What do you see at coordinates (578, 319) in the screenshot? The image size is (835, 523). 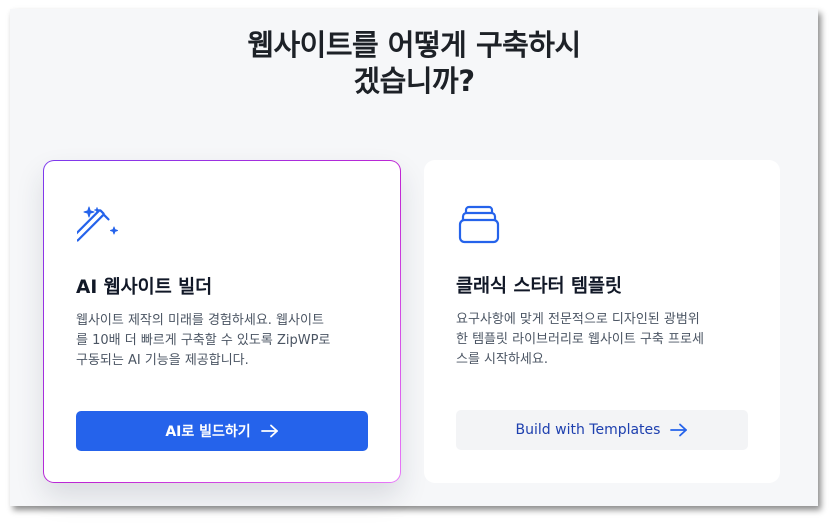 I see `templates-card-description-line: 요구사항에 맞게 전문적으로 디자인된 광범위` at bounding box center [578, 319].